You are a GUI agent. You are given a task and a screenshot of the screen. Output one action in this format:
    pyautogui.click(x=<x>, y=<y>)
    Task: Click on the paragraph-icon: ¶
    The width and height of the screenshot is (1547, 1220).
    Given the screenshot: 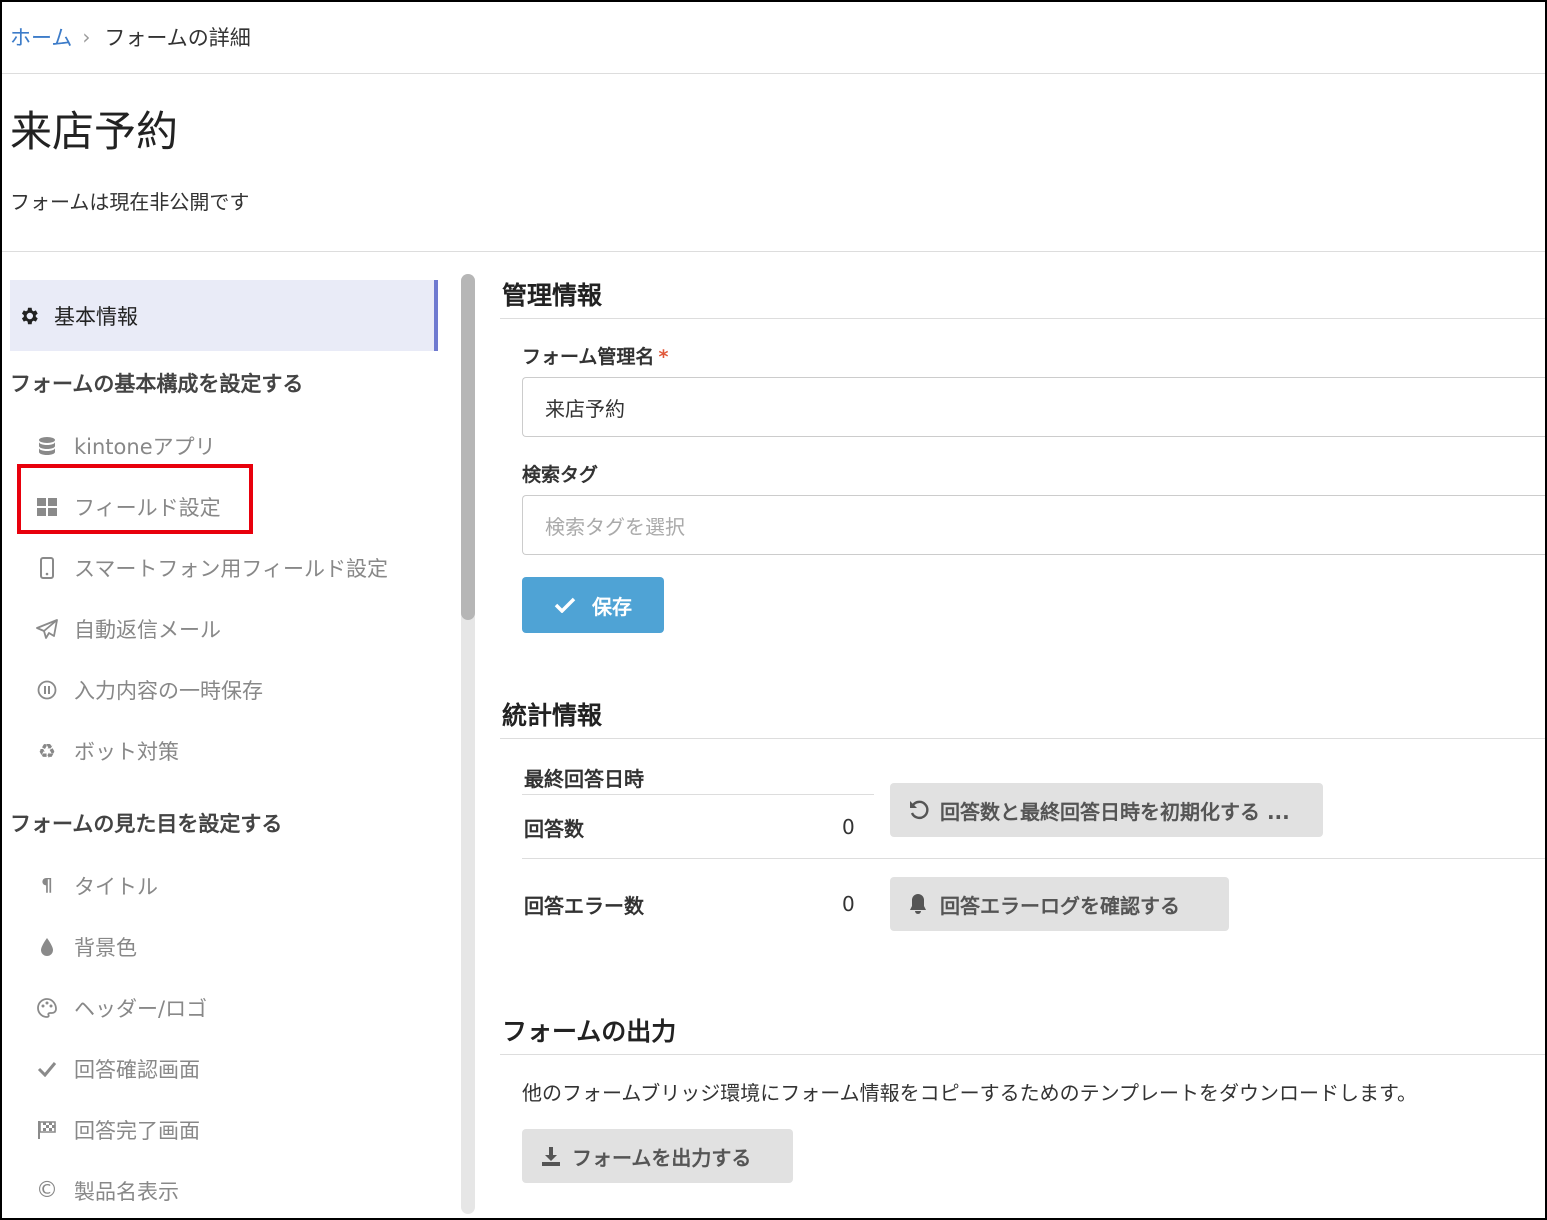 What is the action you would take?
    pyautogui.click(x=47, y=885)
    